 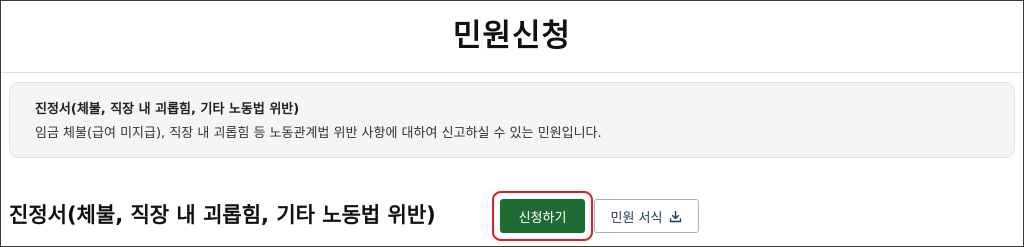 What do you see at coordinates (222, 215) in the screenshot?
I see `petition-heading: 진정서(체불, 직장 내 괴롭힘, 기타 노동법 위반)` at bounding box center [222, 215].